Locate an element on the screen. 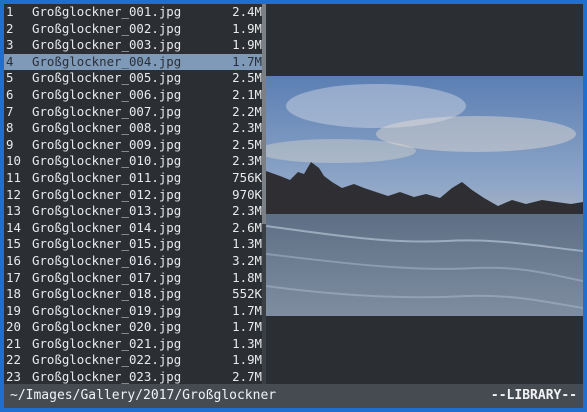  file-row: 4 Großglockner_004.jpg 1.7M is located at coordinates (133, 62).